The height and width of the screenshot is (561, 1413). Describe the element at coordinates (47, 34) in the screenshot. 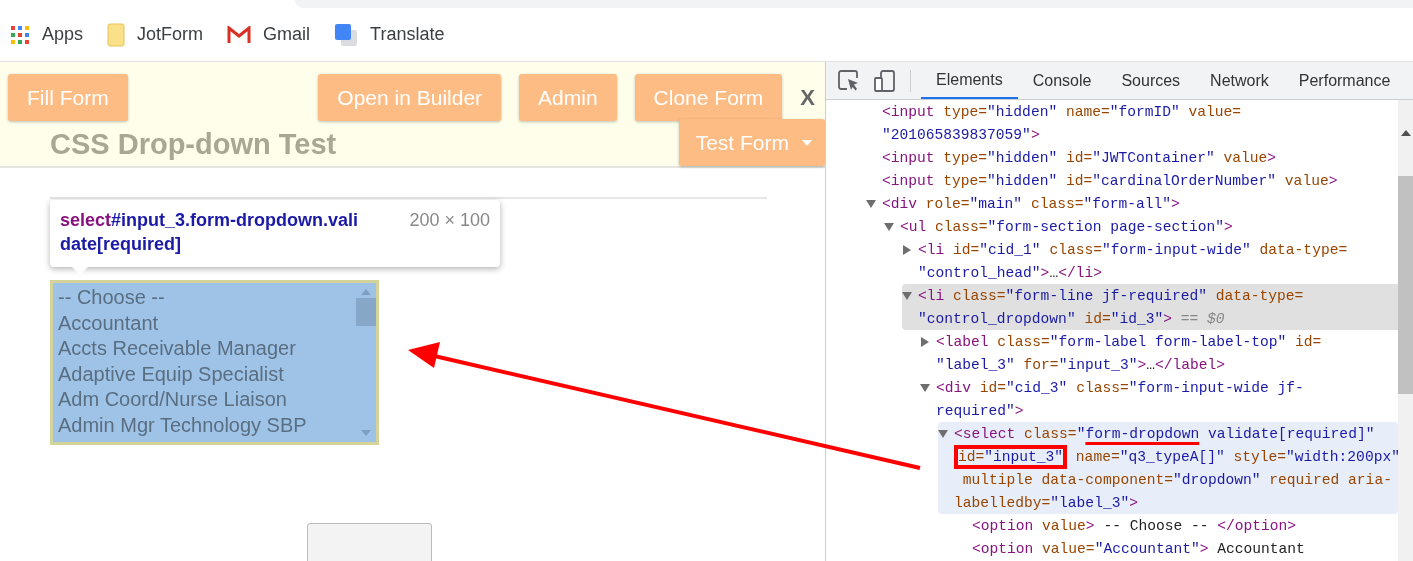

I see `bookmark-link: Apps` at that location.